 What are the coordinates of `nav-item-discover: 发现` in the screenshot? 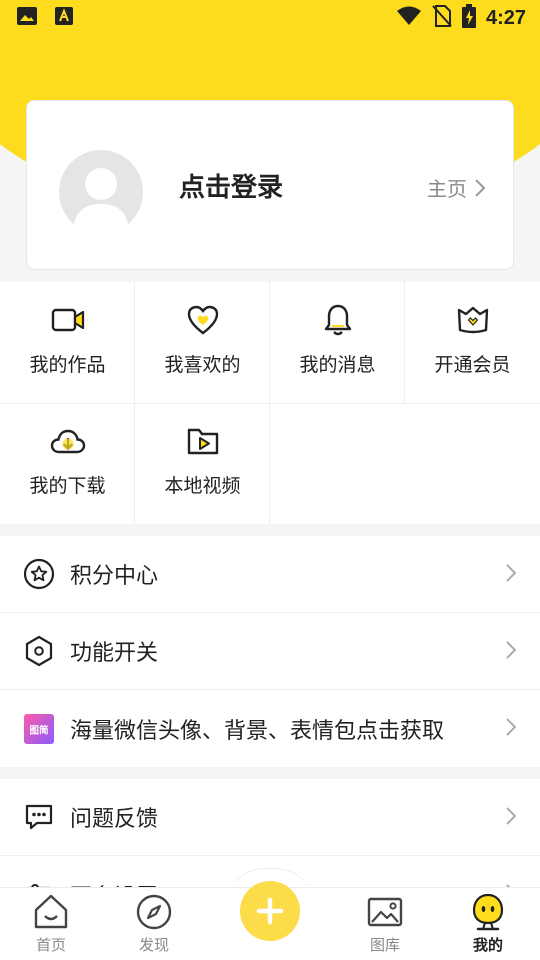 It's located at (154, 923).